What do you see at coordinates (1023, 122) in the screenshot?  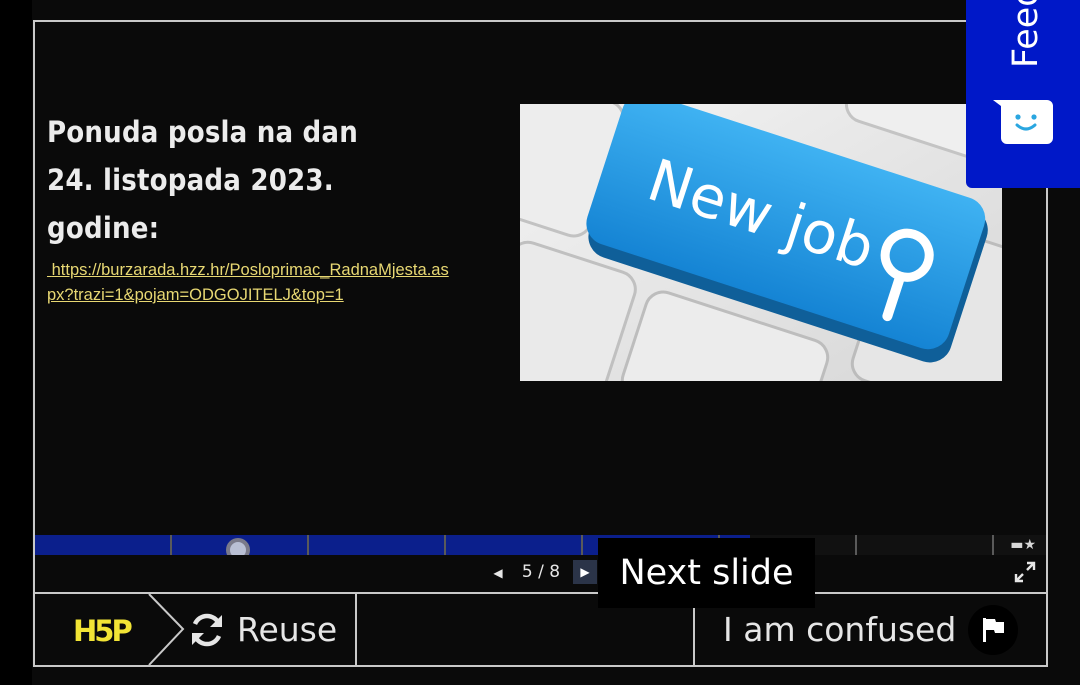 I see `smiley-face-icon` at bounding box center [1023, 122].